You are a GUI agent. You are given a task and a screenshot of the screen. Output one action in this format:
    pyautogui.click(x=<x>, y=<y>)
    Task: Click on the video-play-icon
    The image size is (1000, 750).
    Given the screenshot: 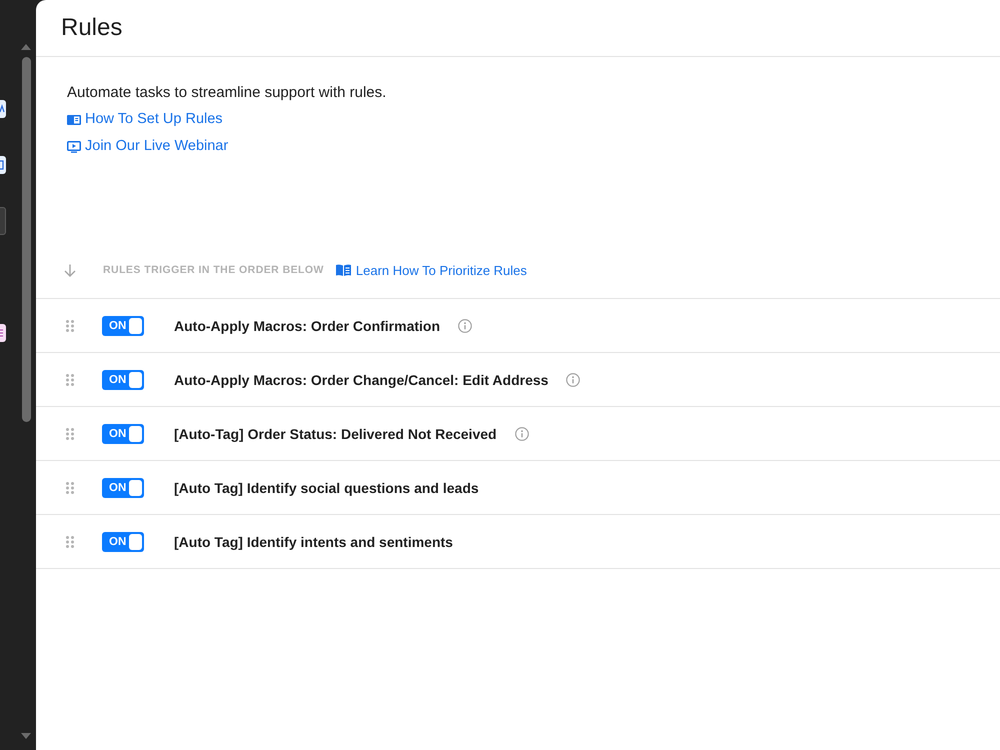 What is the action you would take?
    pyautogui.click(x=74, y=146)
    